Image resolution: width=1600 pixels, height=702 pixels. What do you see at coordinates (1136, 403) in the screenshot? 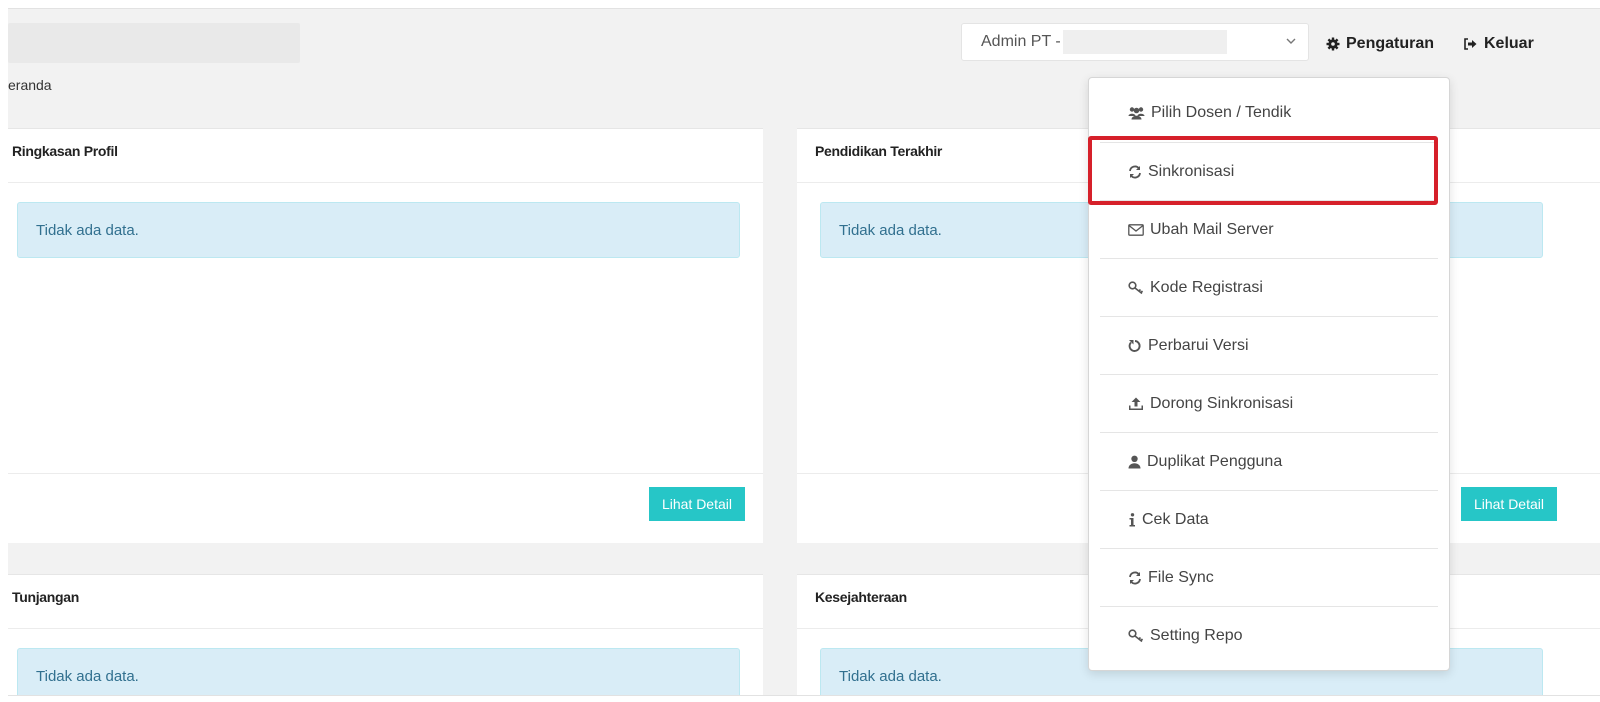
I see `upload-icon` at bounding box center [1136, 403].